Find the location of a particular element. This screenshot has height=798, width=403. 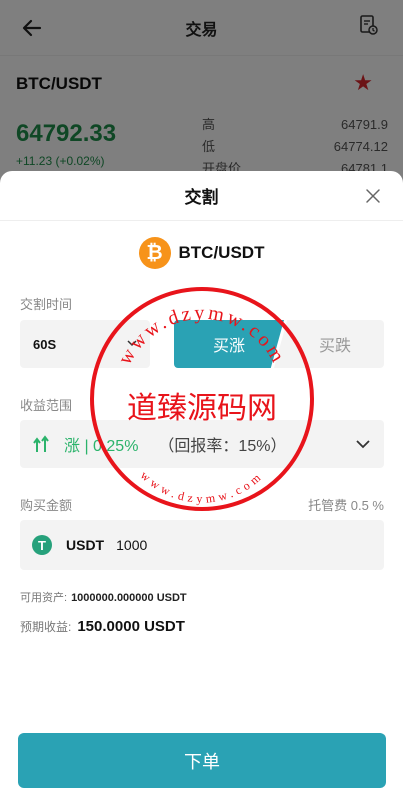

expected-value: 150.0000 USDT is located at coordinates (131, 626).